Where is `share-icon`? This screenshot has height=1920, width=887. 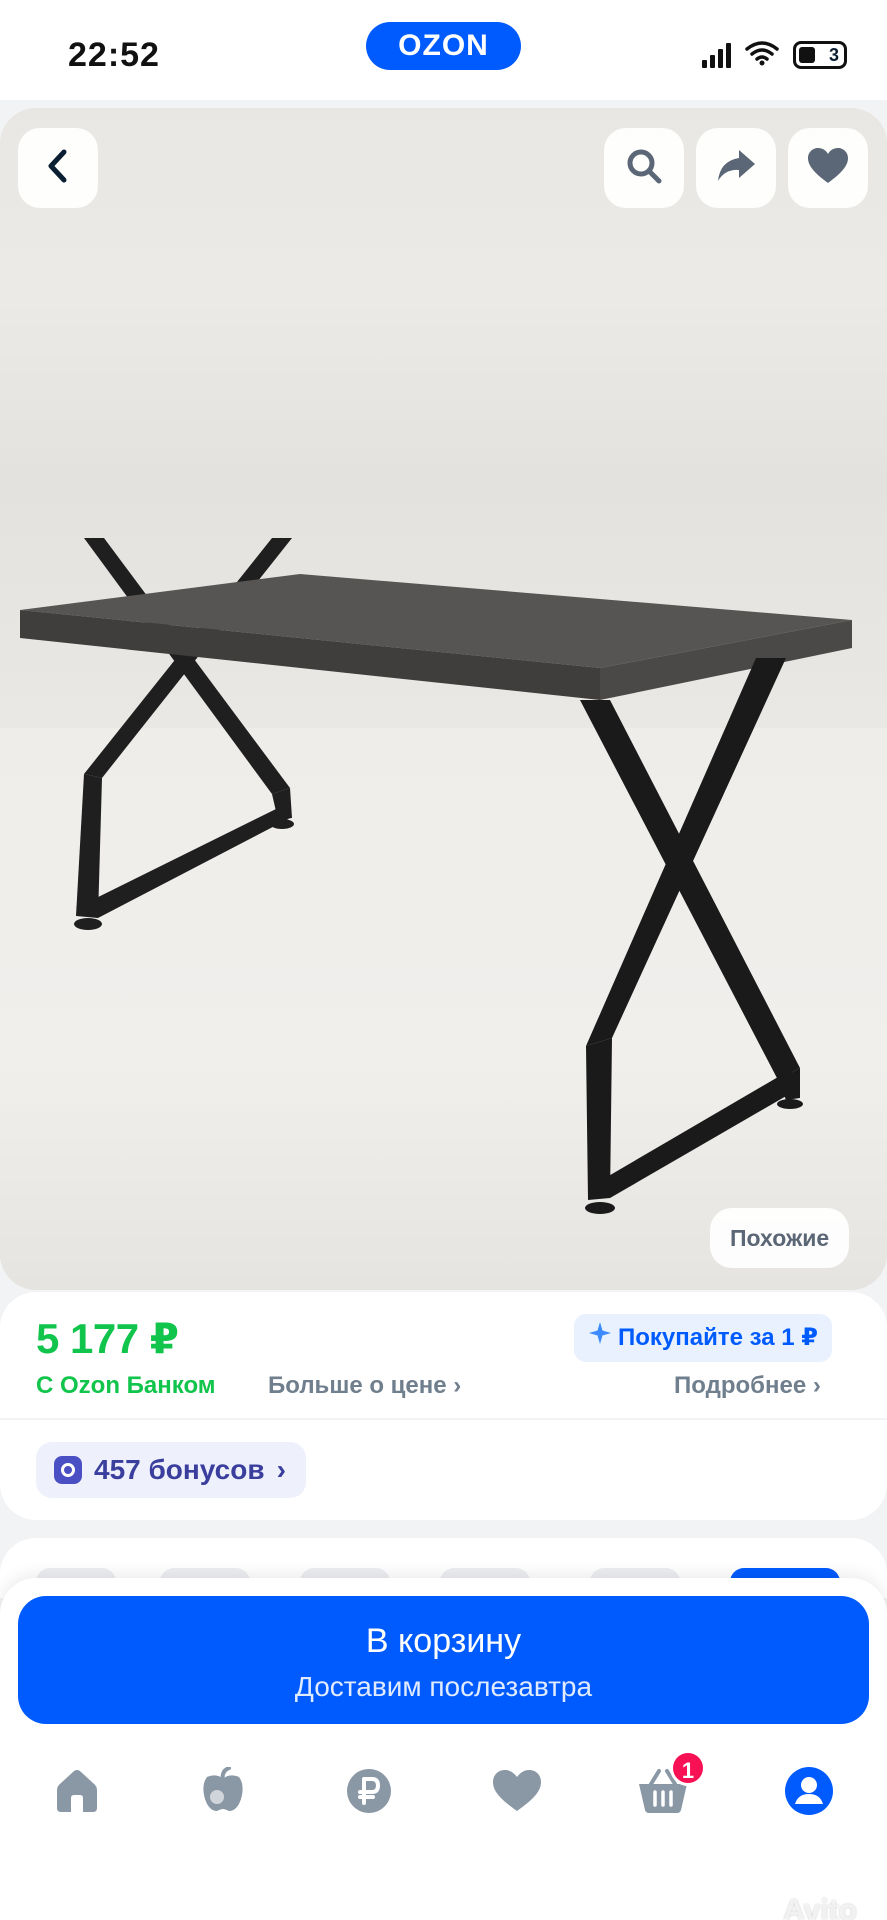 share-icon is located at coordinates (736, 168).